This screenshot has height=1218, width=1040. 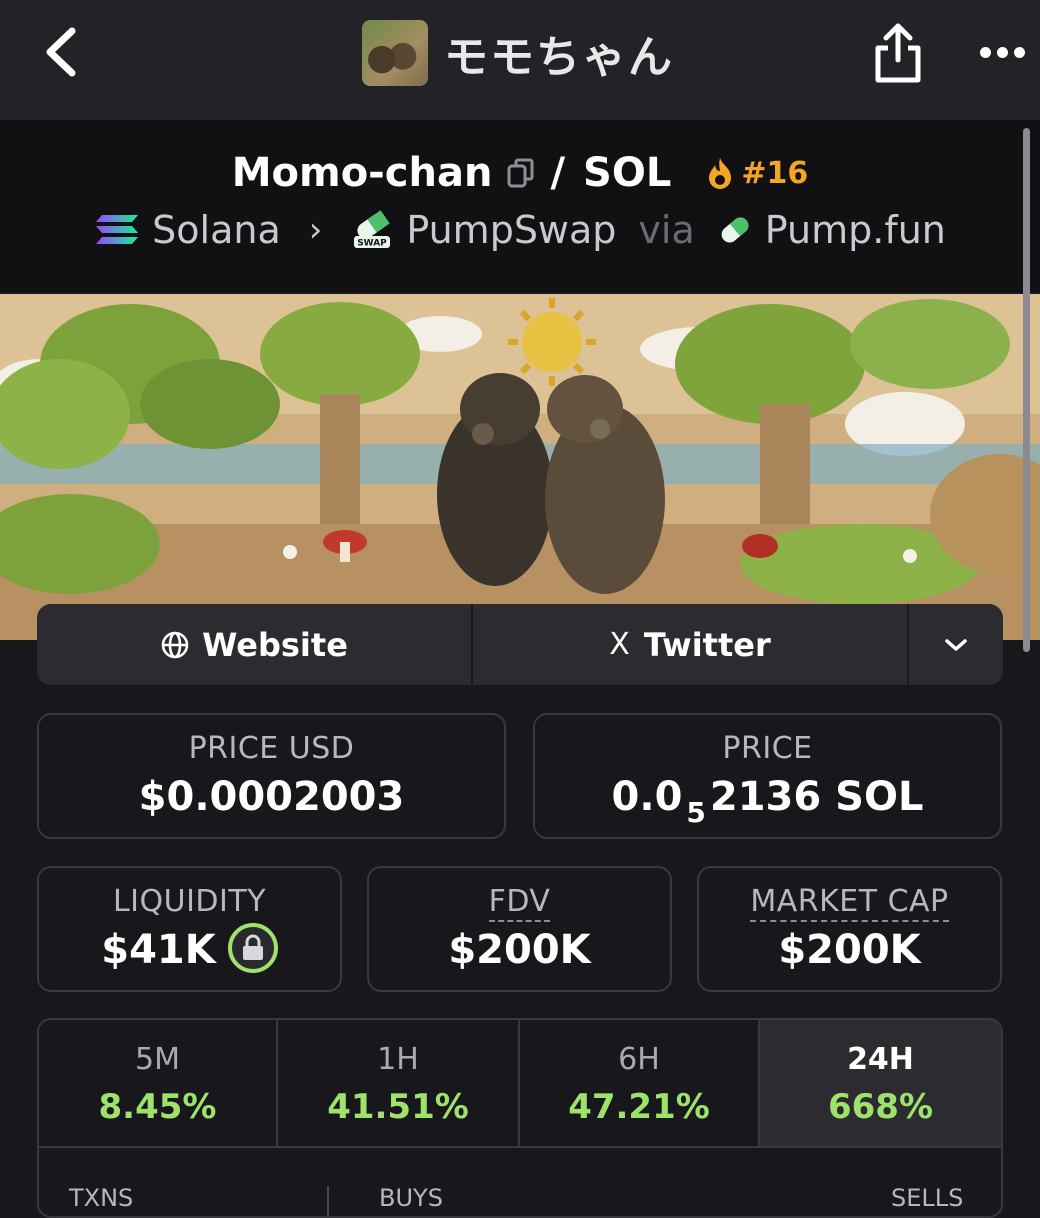 What do you see at coordinates (362, 173) in the screenshot?
I see `base-symbol: Momo-chan` at bounding box center [362, 173].